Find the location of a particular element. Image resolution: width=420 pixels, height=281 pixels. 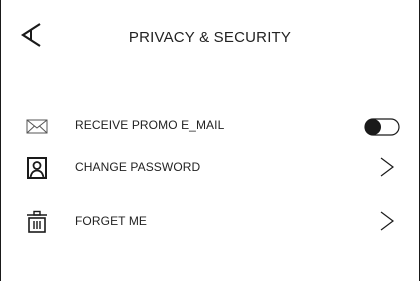

envelope-icon is located at coordinates (37, 126).